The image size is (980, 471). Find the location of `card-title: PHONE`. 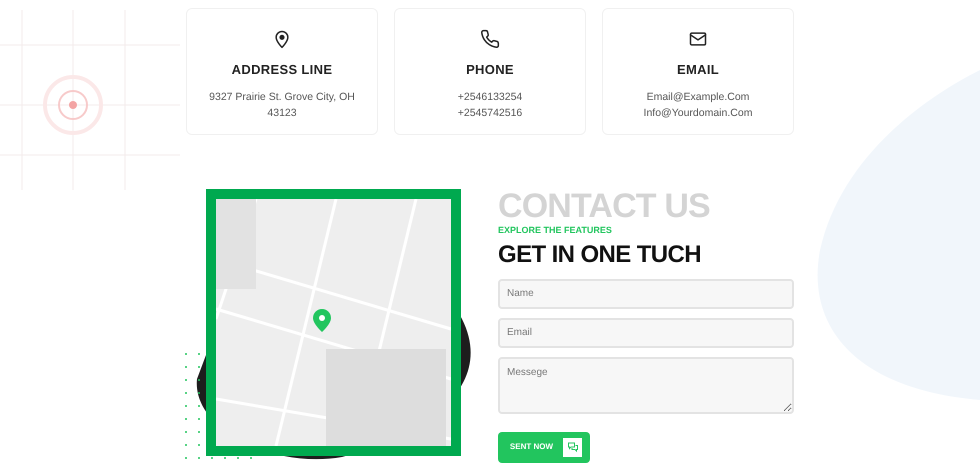

card-title: PHONE is located at coordinates (490, 70).